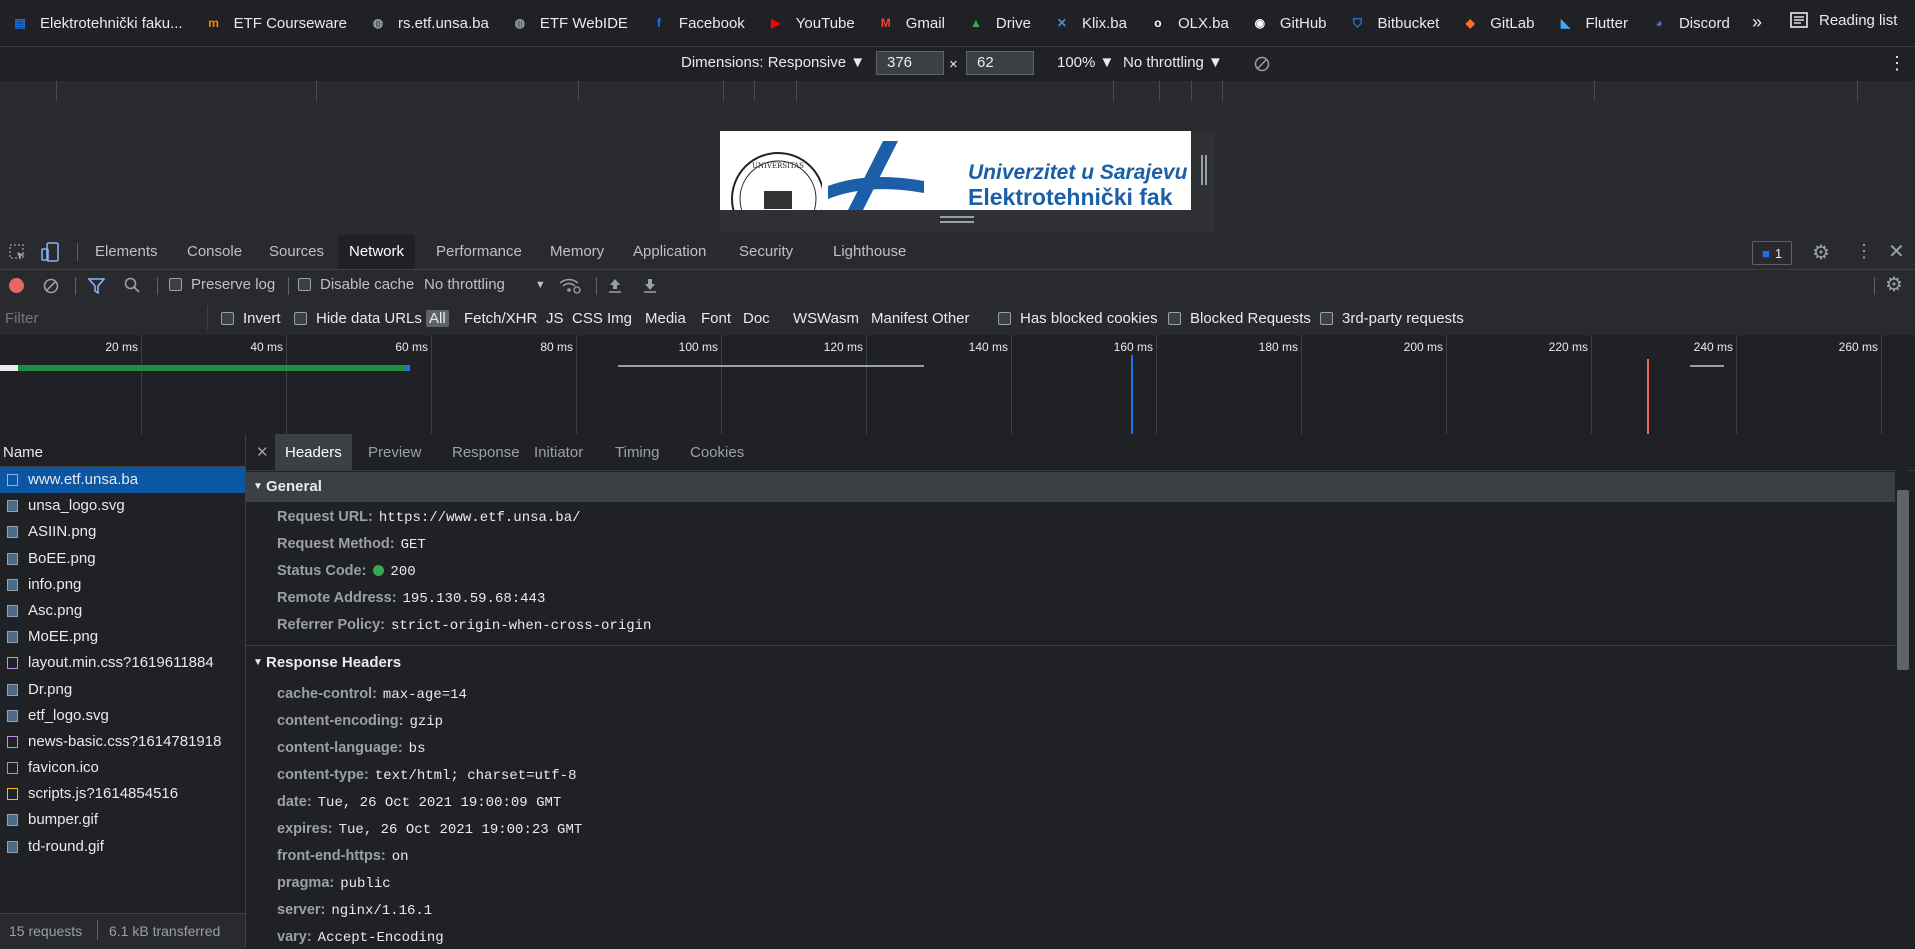 This screenshot has width=1915, height=949. Describe the element at coordinates (1864, 251) in the screenshot. I see `devtools-more-options-icon: ⋮` at that location.